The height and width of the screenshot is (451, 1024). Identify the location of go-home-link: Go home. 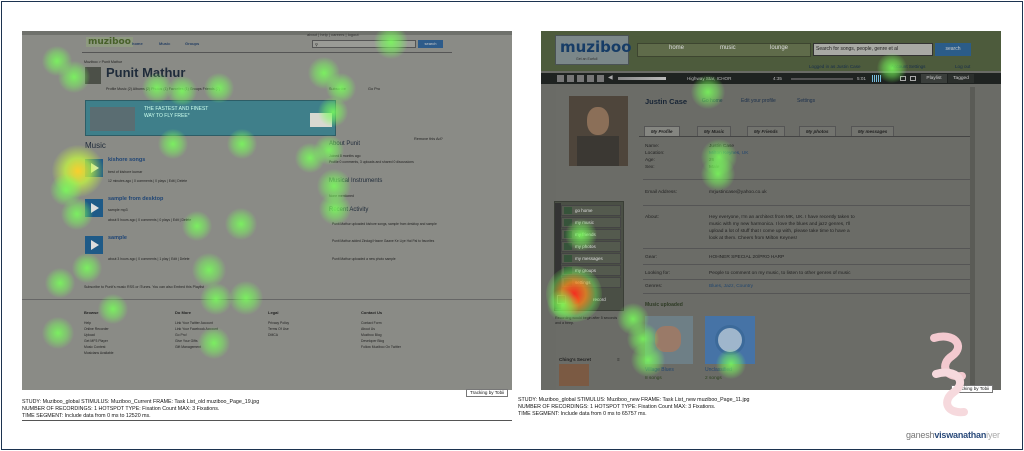
(712, 101).